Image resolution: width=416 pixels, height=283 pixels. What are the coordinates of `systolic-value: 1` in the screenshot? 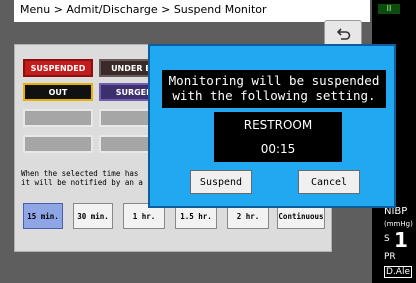 It's located at (401, 240).